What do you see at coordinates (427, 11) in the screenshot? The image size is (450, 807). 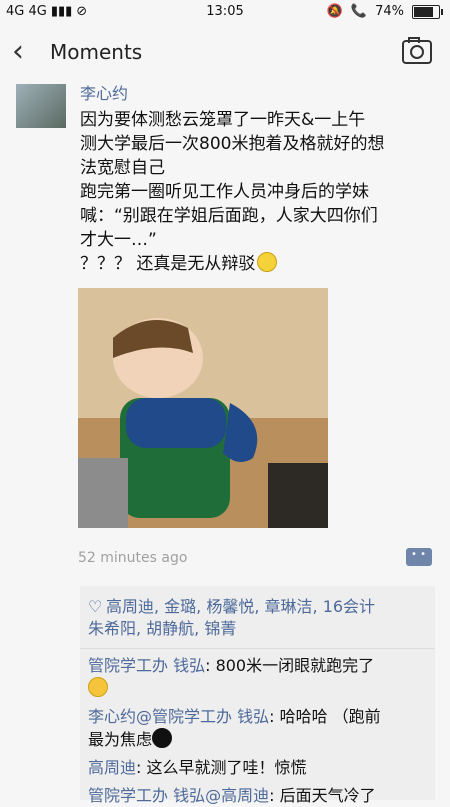 I see `battery-icon` at bounding box center [427, 11].